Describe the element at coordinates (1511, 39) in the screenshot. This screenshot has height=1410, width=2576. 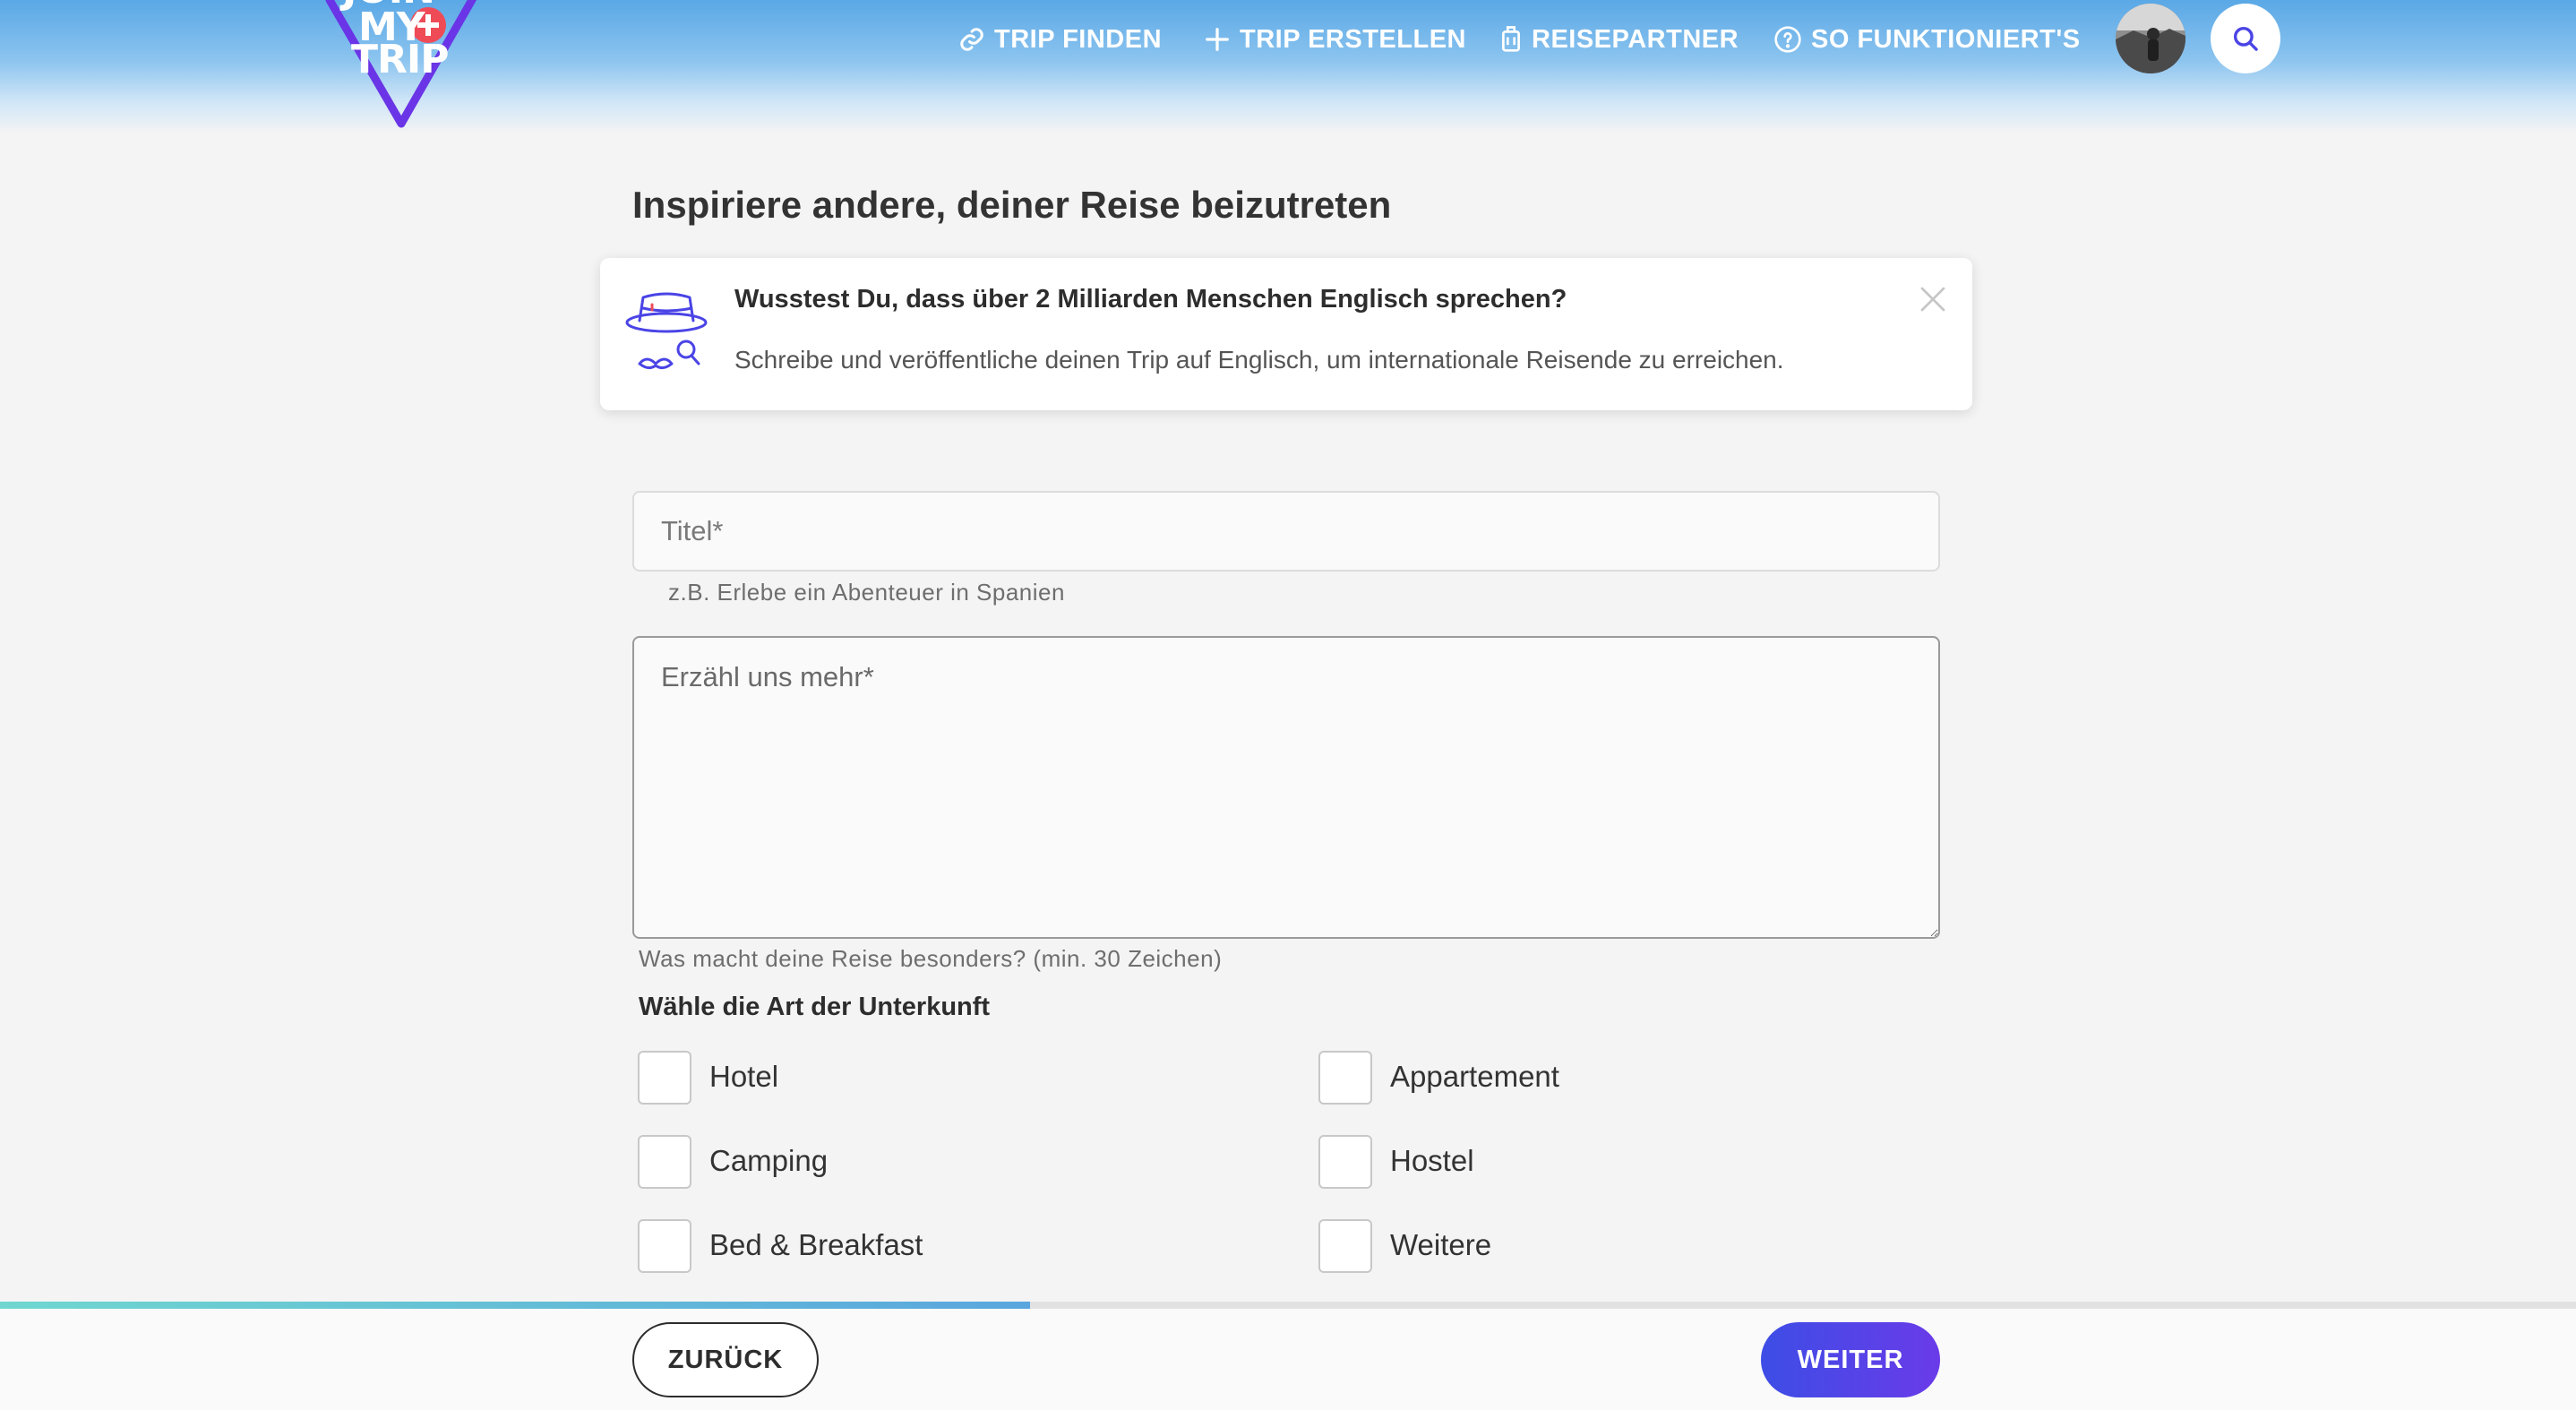
I see `luggage-icon` at that location.